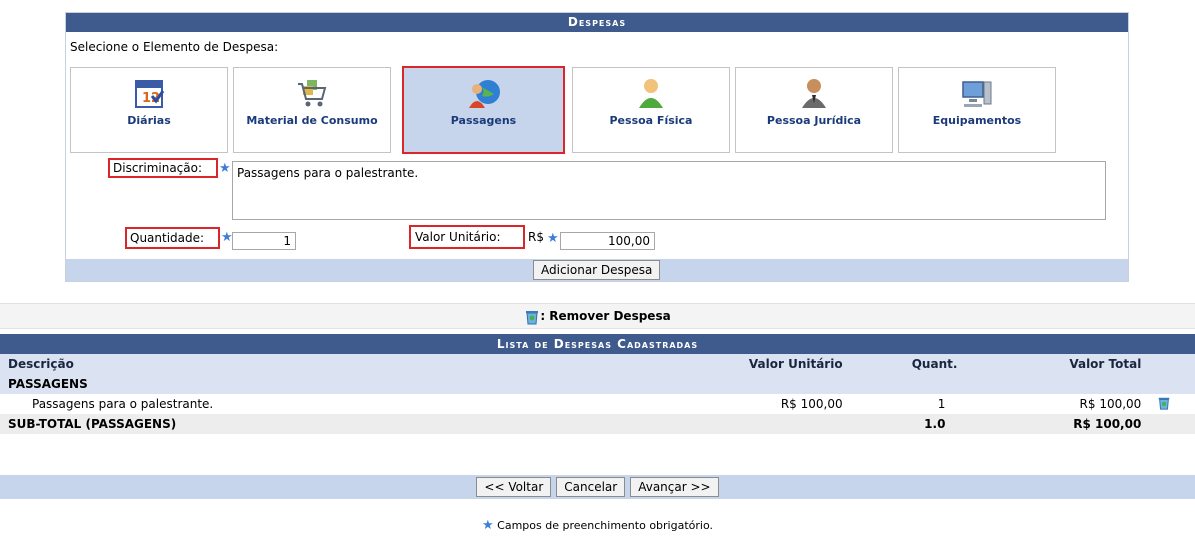 The image size is (1195, 538). What do you see at coordinates (484, 94) in the screenshot?
I see `globe-person-icon` at bounding box center [484, 94].